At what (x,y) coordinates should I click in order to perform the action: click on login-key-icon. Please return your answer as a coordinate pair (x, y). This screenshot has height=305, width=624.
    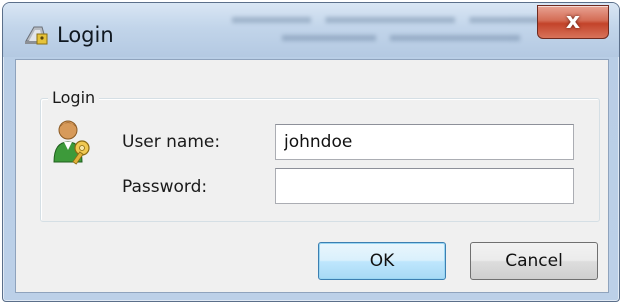
    Looking at the image, I should click on (36, 35).